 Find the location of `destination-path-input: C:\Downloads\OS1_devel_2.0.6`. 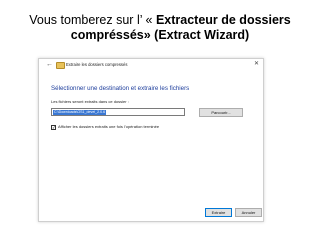

destination-path-input: C:\Downloads\OS1_devel_2.0.6 is located at coordinates (118, 112).